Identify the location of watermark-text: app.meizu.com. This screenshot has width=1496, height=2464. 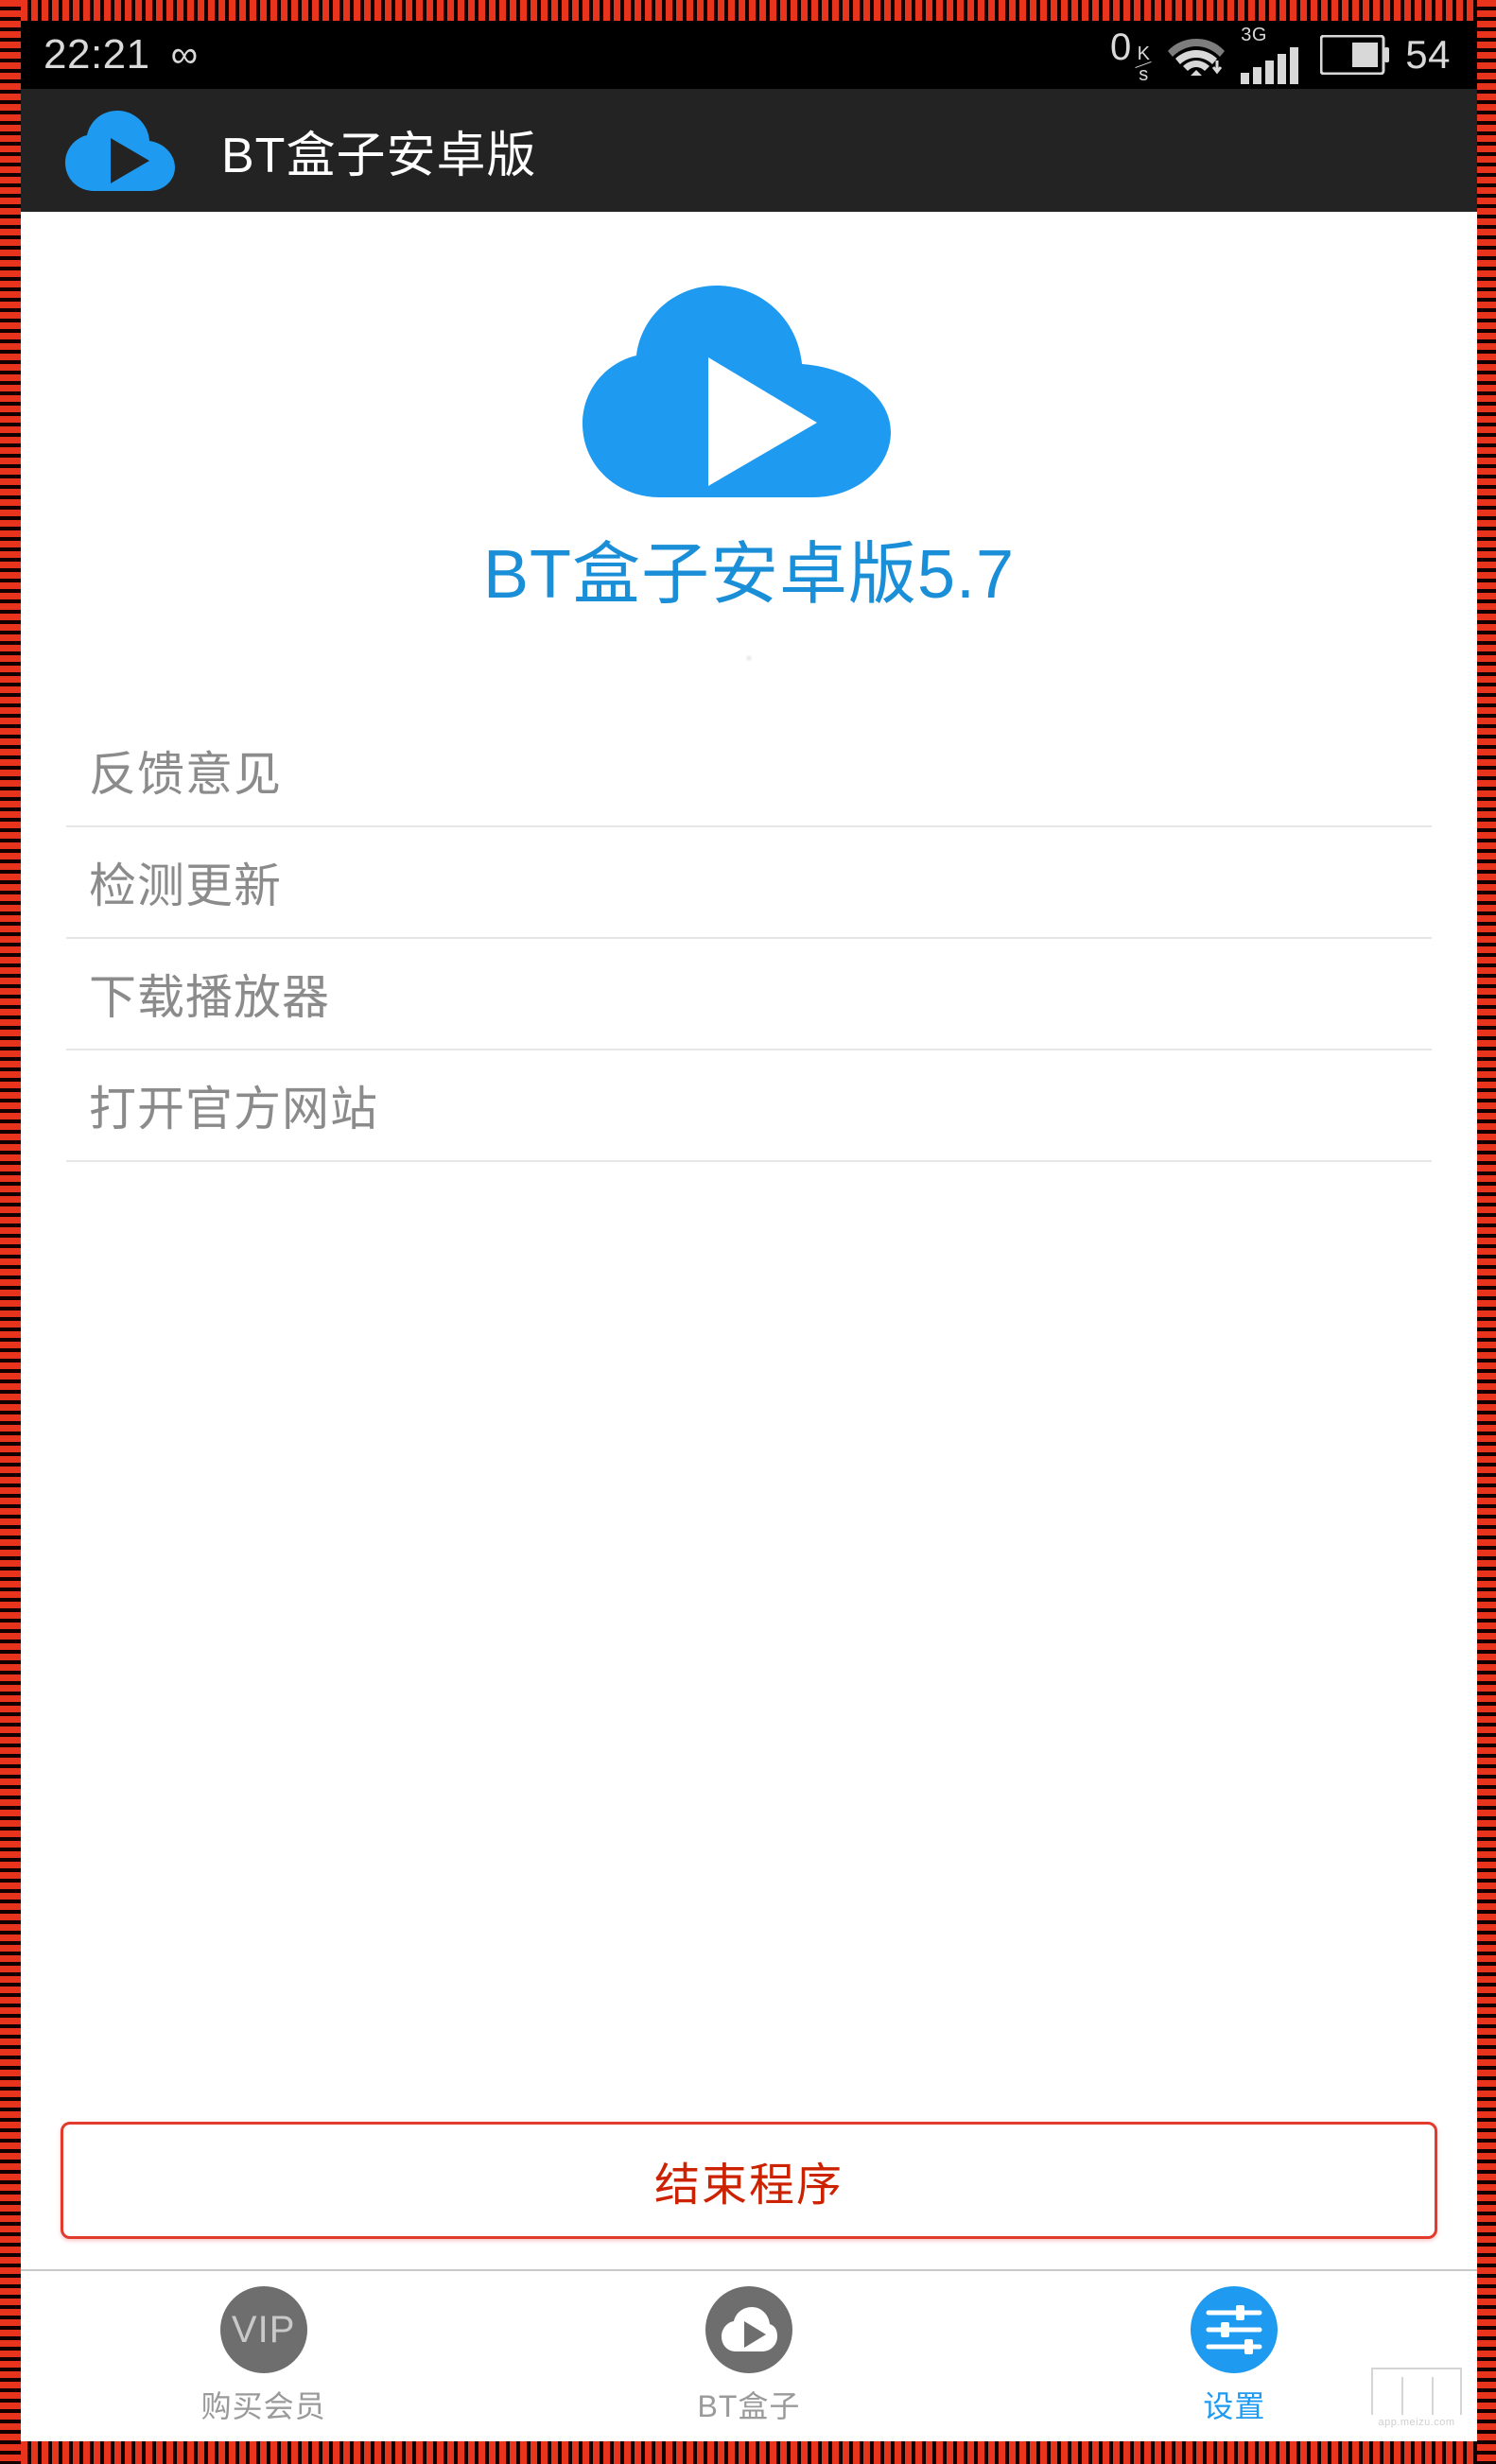
(1416, 2422).